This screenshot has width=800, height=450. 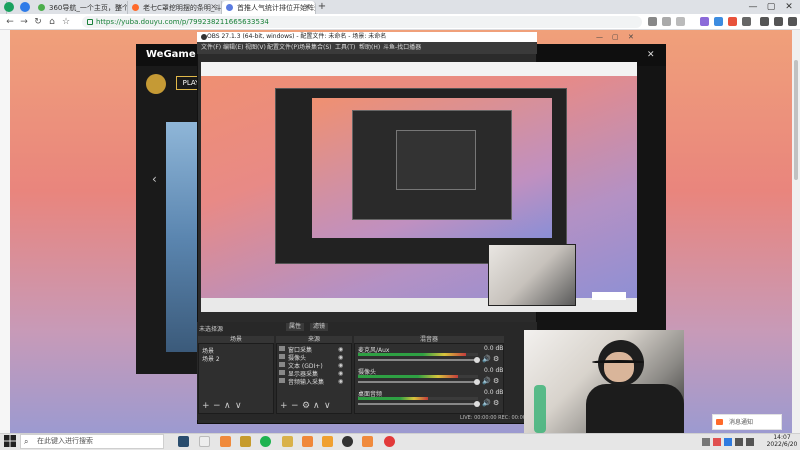 I want to click on add-source-button: +, so click(x=284, y=406).